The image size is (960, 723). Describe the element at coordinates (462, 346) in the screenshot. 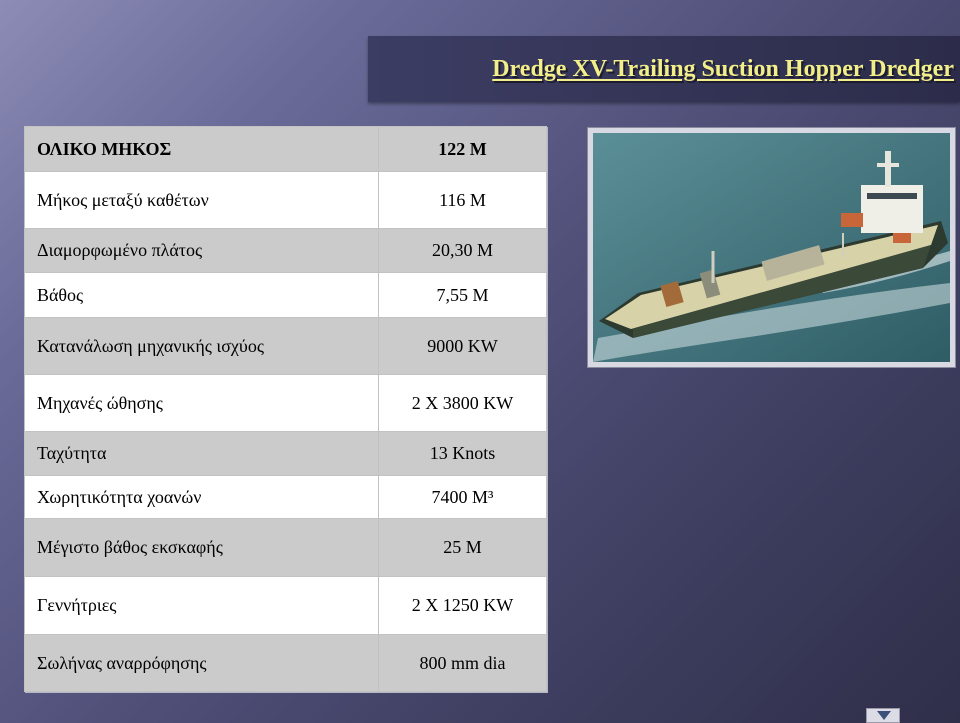

I see `spec-value: 9000 KW` at that location.